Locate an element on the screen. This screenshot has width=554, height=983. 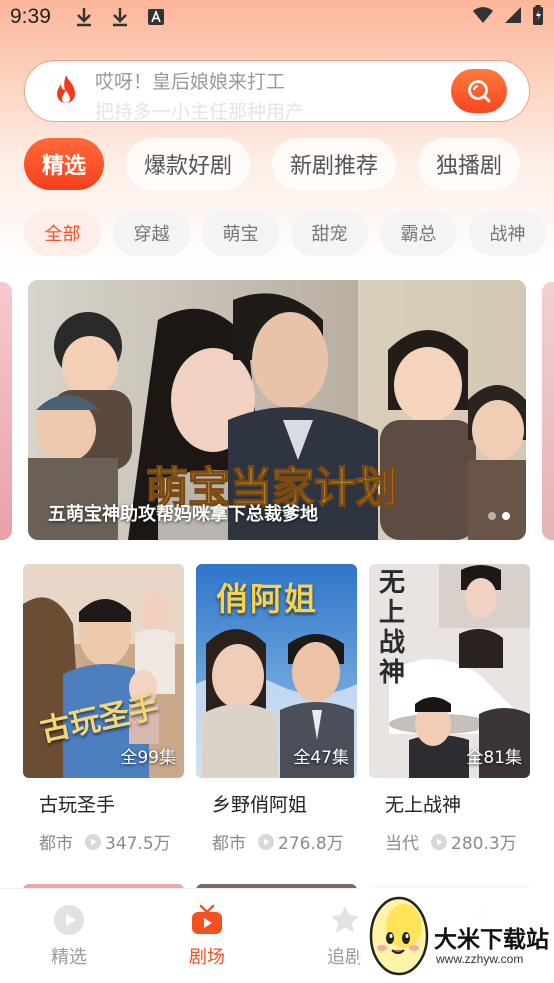
carousel-dots is located at coordinates (499, 516).